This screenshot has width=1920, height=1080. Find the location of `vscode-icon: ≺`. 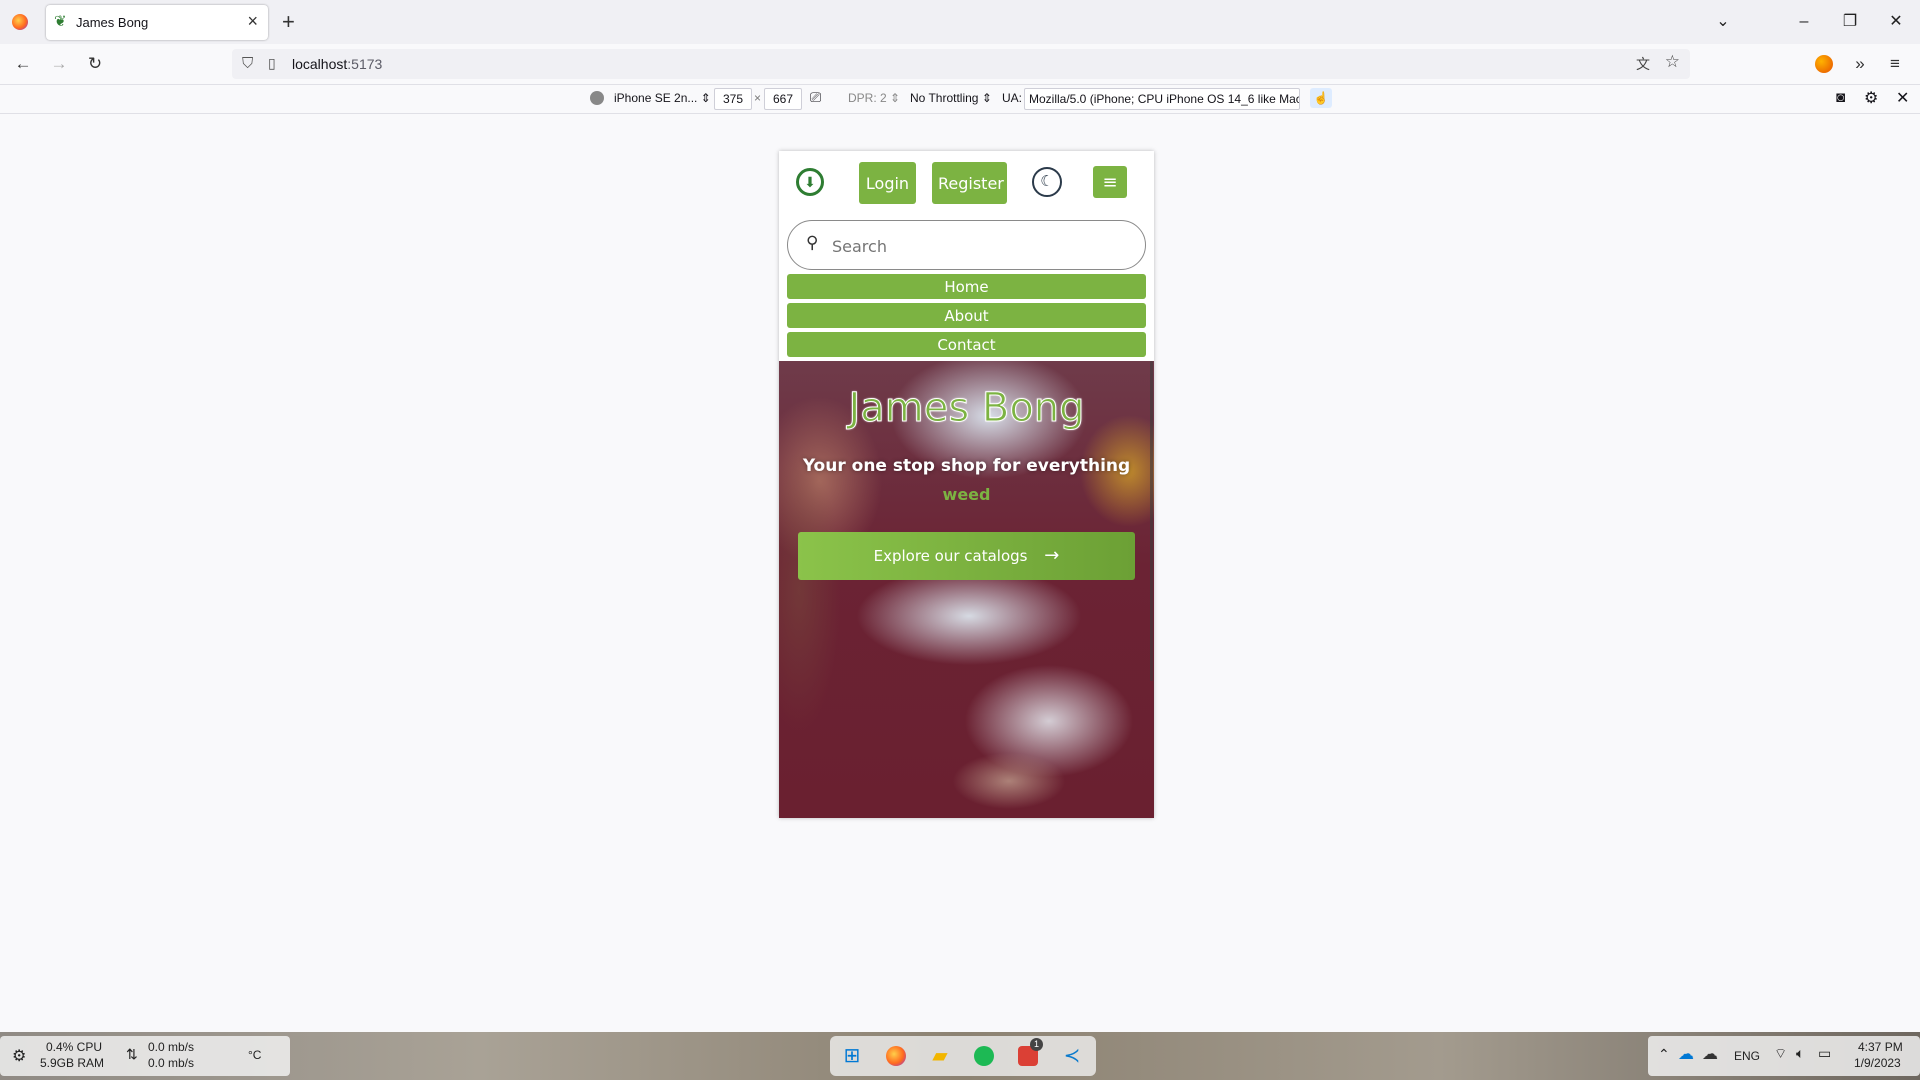

vscode-icon: ≺ is located at coordinates (1072, 1056).